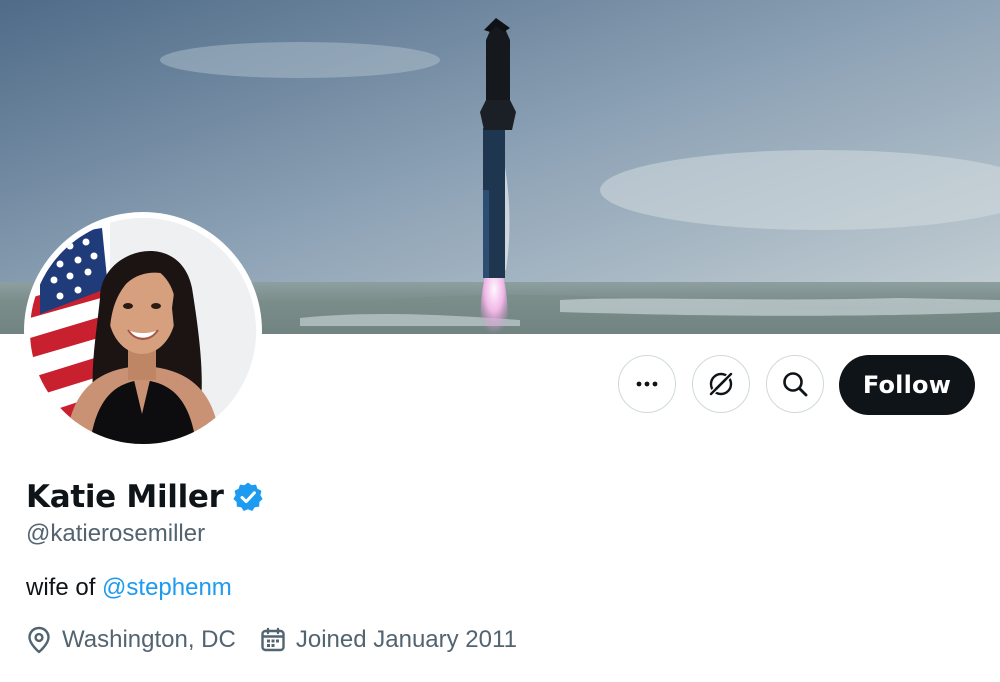 This screenshot has height=682, width=1000. Describe the element at coordinates (167, 587) in the screenshot. I see `bio-mention-link: @stephenm` at that location.